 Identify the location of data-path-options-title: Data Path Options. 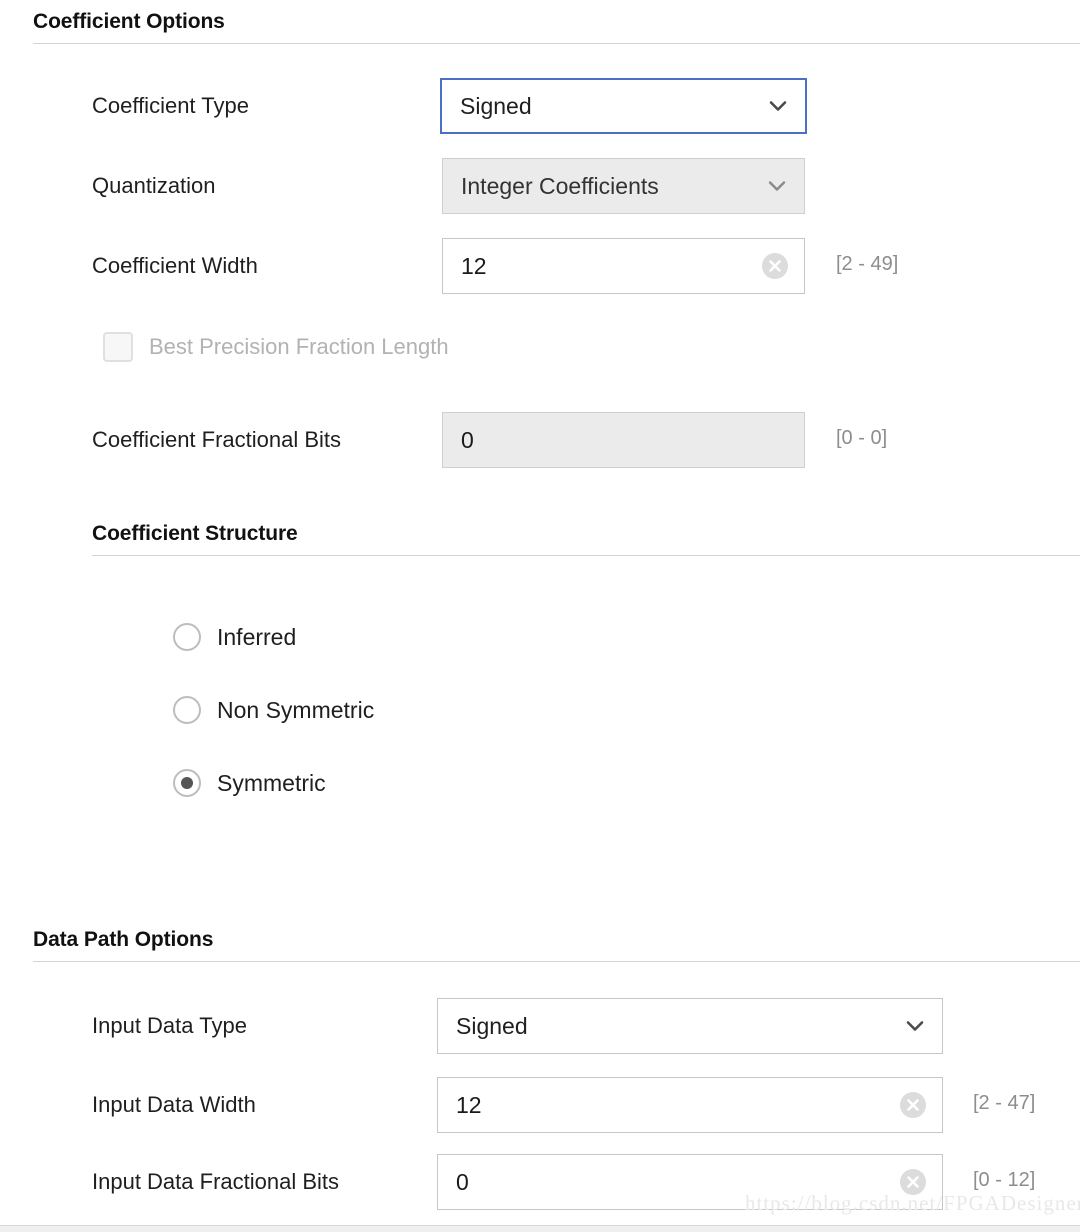
(123, 939).